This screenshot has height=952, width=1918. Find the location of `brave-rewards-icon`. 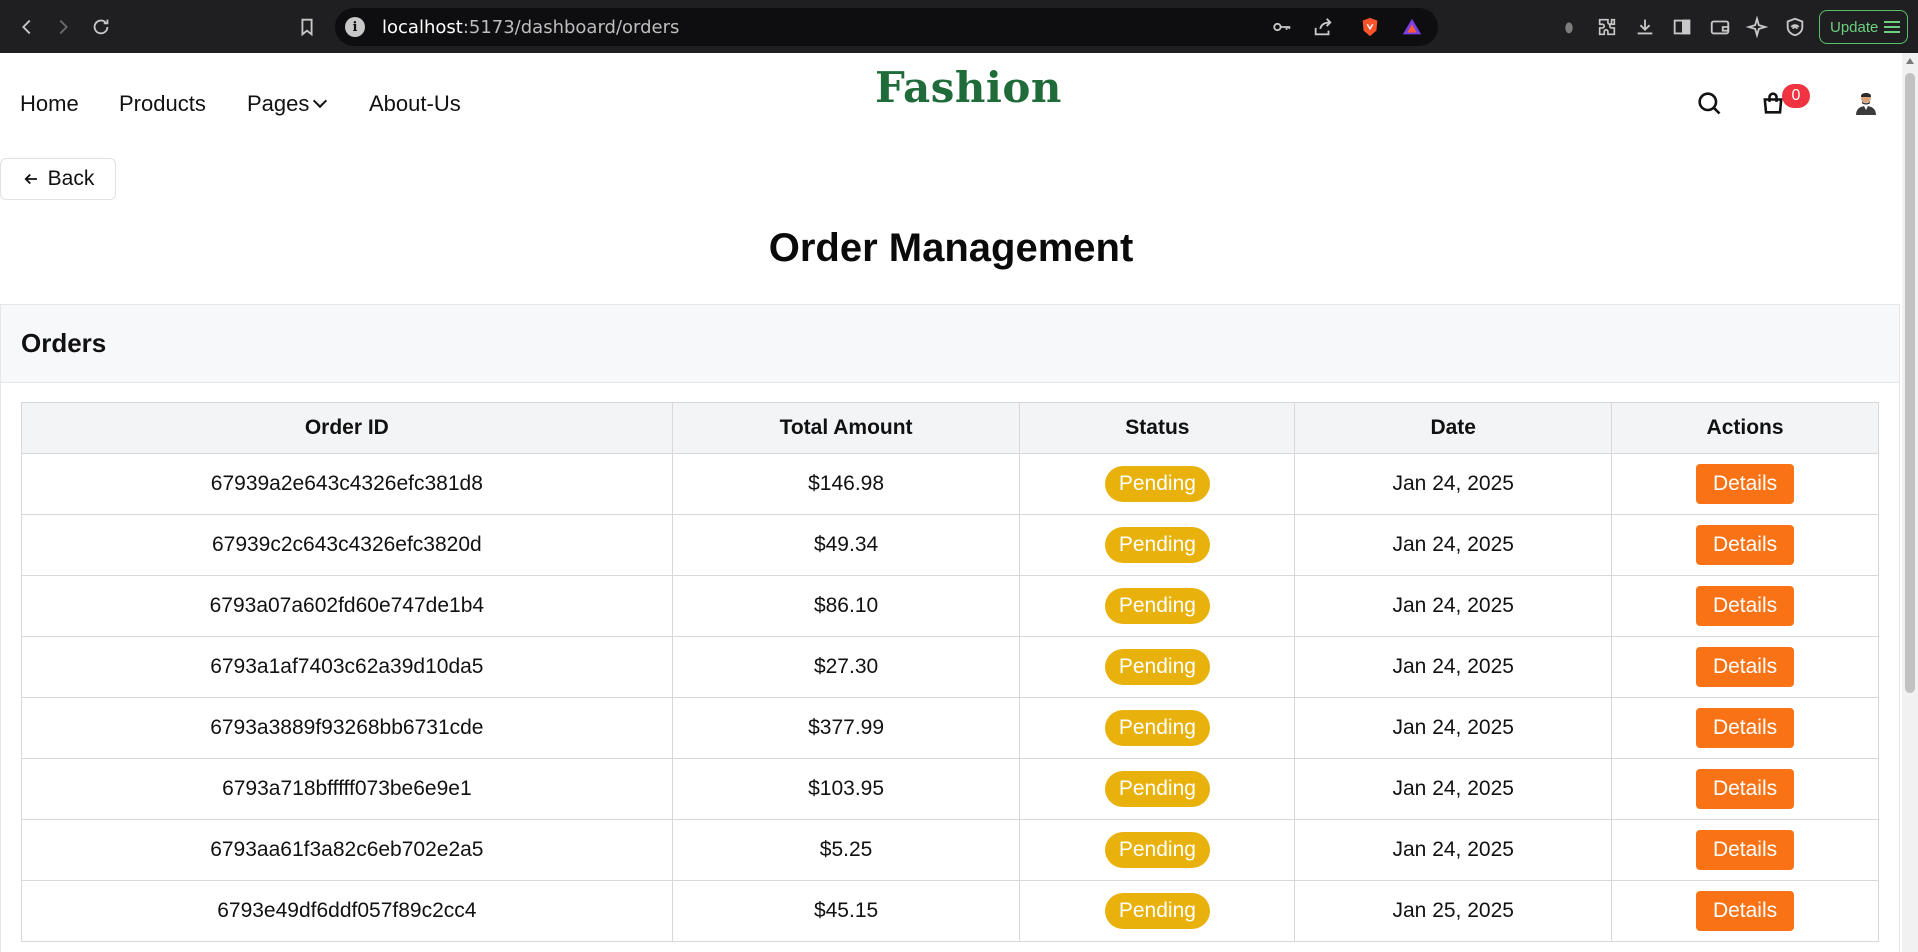

brave-rewards-icon is located at coordinates (1412, 27).